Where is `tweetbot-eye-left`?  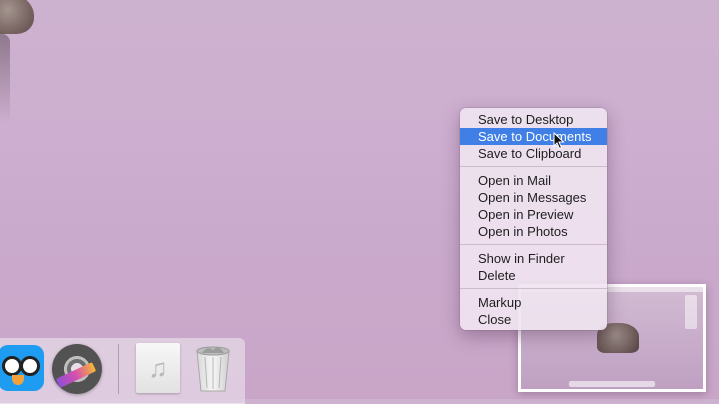
tweetbot-eye-left is located at coordinates (12, 366).